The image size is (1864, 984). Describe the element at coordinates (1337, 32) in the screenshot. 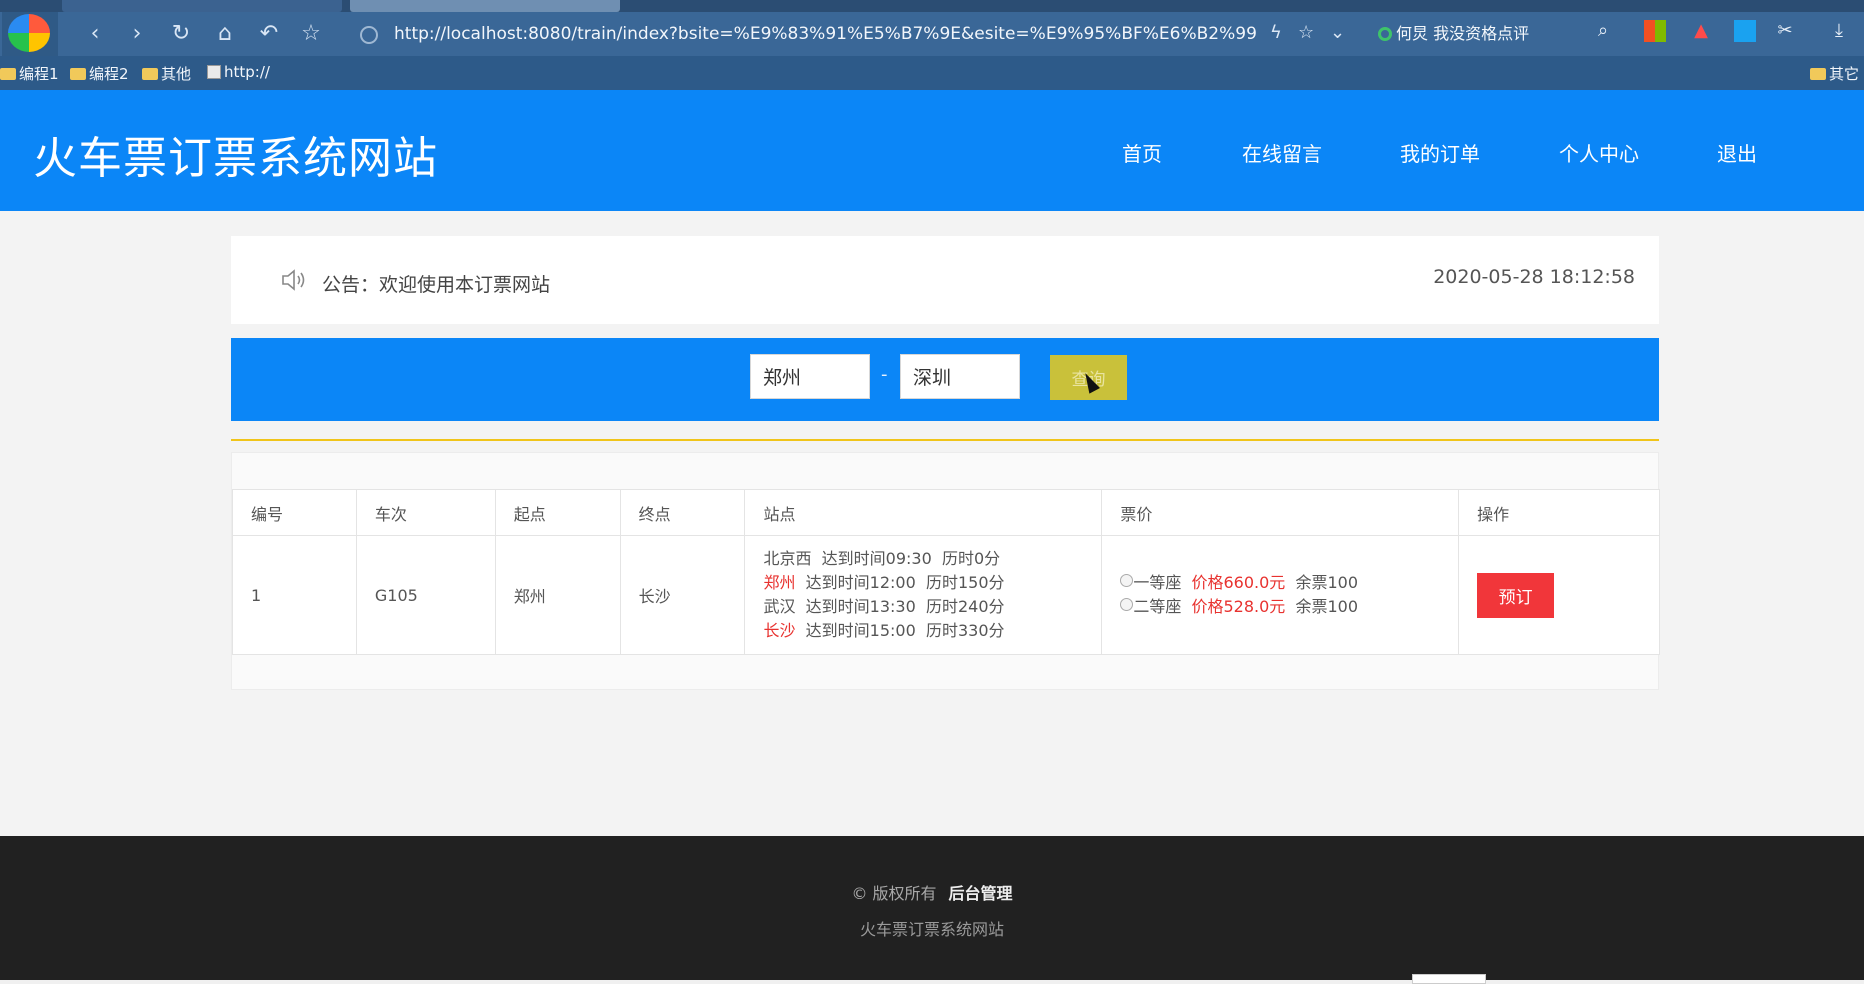

I see `chevron-down-icon: ⌄` at that location.